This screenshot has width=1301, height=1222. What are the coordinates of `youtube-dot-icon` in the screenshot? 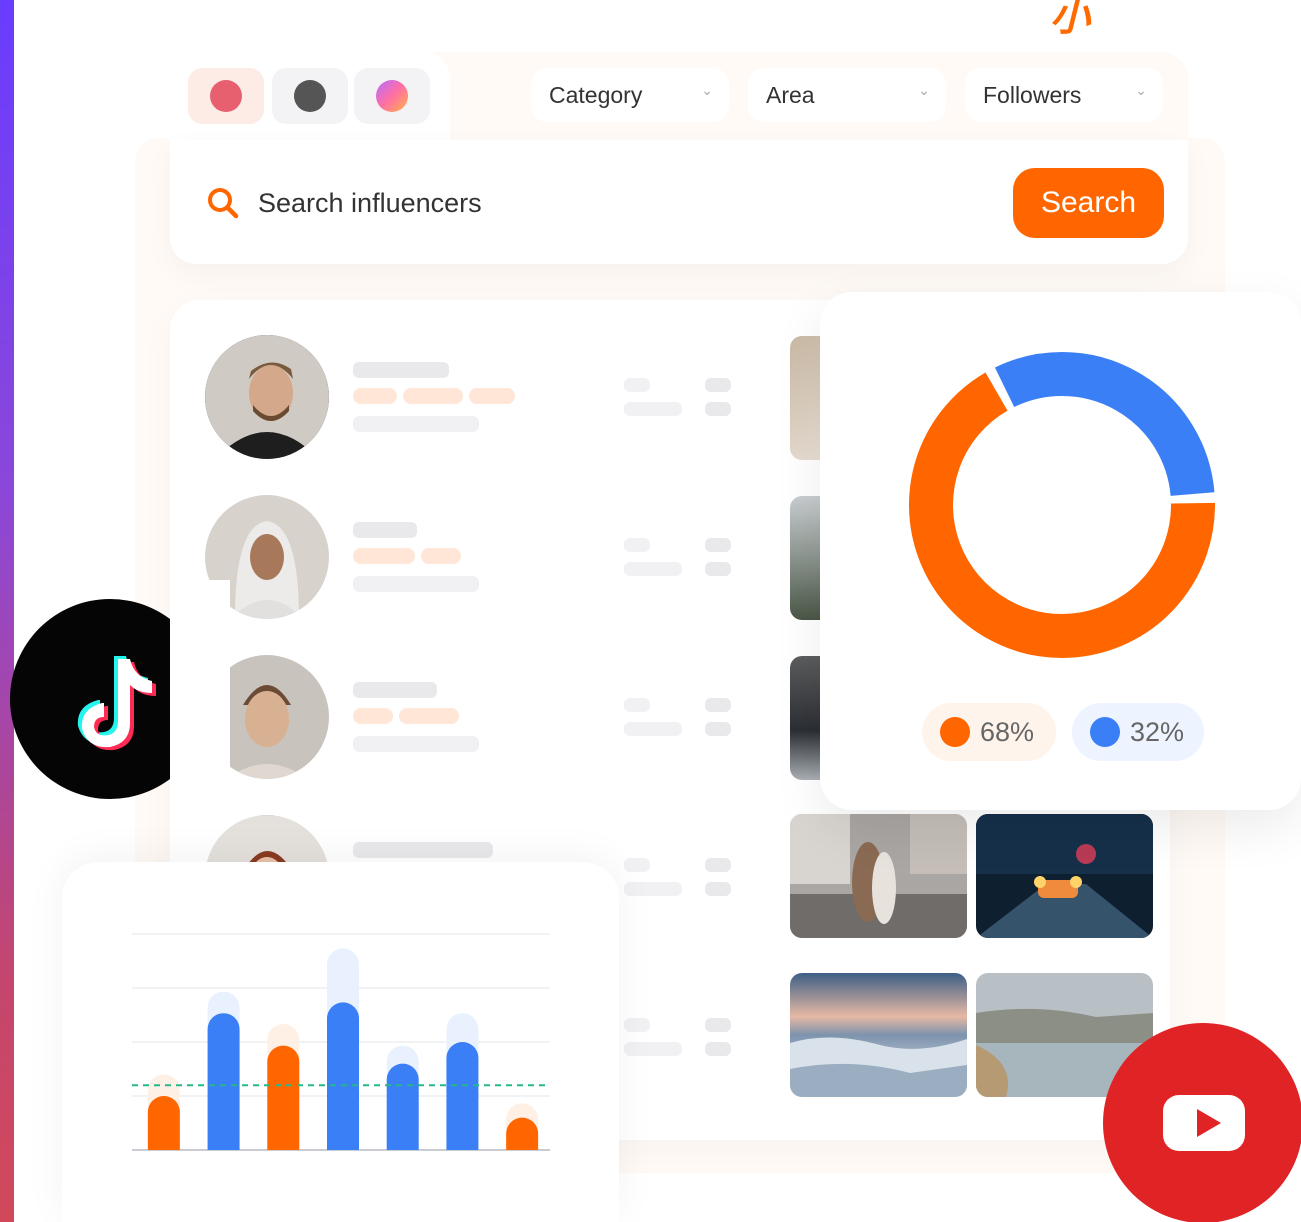 It's located at (226, 96).